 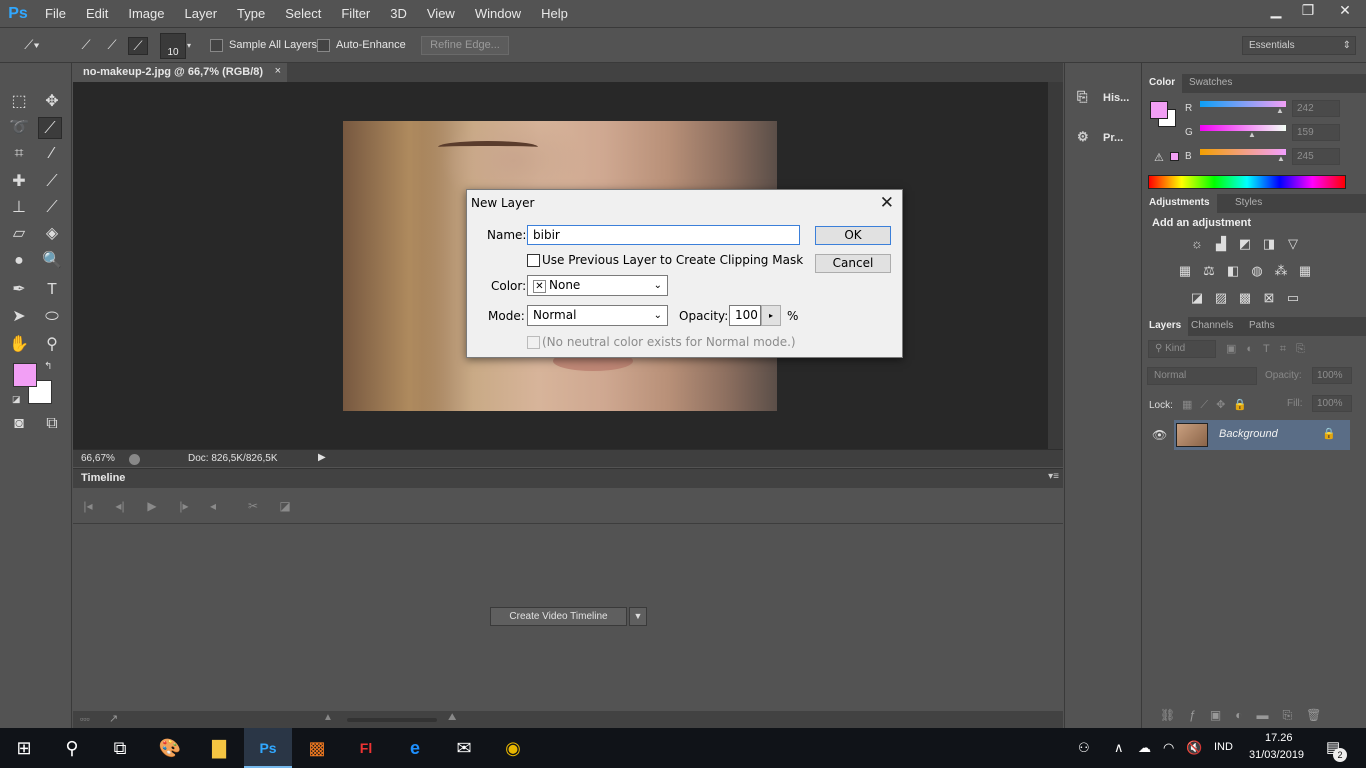 What do you see at coordinates (180, 72) in the screenshot?
I see `document-tab: no-makeup-2.jpg @ 66,7% (RGB/8) ×` at bounding box center [180, 72].